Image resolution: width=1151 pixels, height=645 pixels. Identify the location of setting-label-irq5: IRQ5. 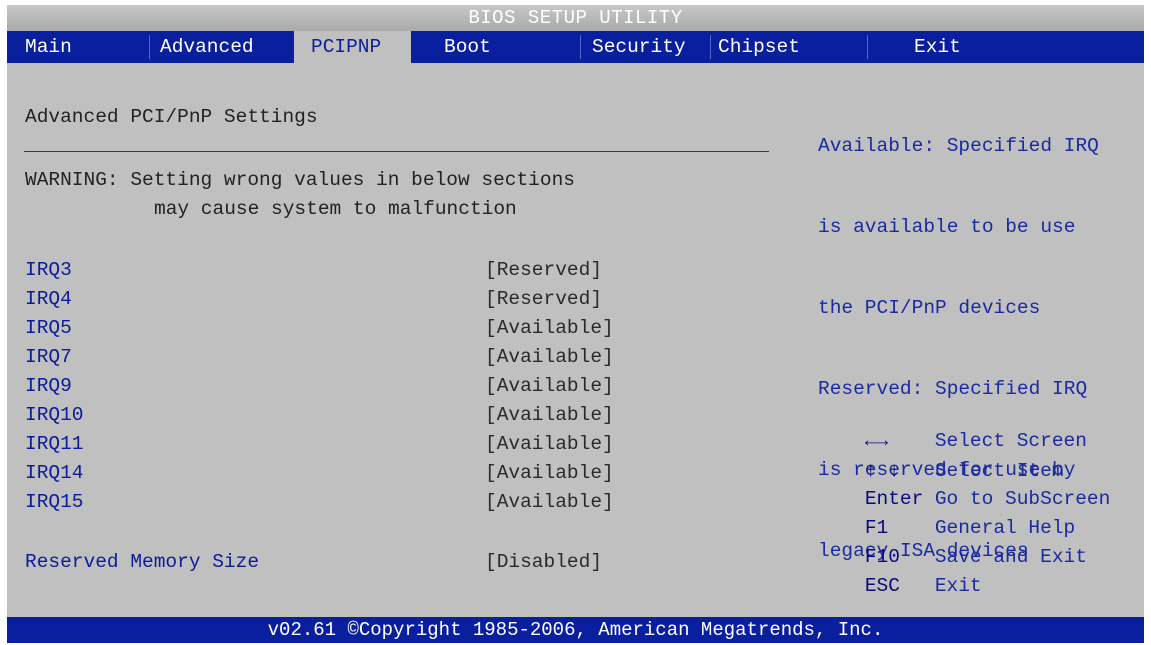
(48, 328).